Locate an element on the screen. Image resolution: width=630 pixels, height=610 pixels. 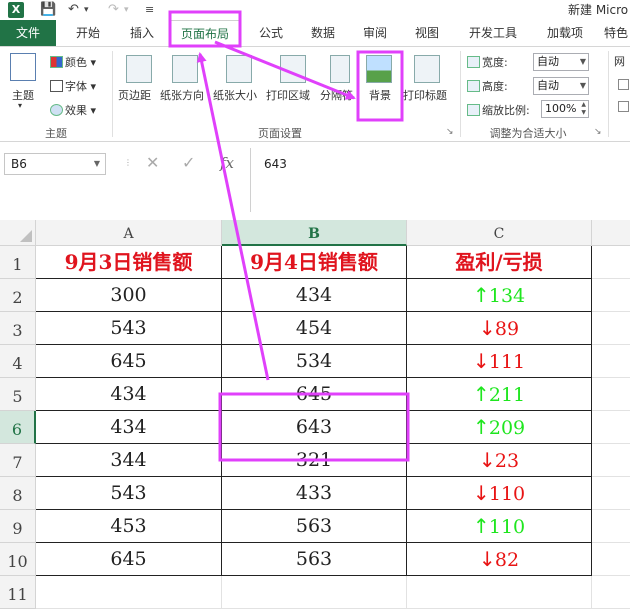
column-header-b: B is located at coordinates (314, 233).